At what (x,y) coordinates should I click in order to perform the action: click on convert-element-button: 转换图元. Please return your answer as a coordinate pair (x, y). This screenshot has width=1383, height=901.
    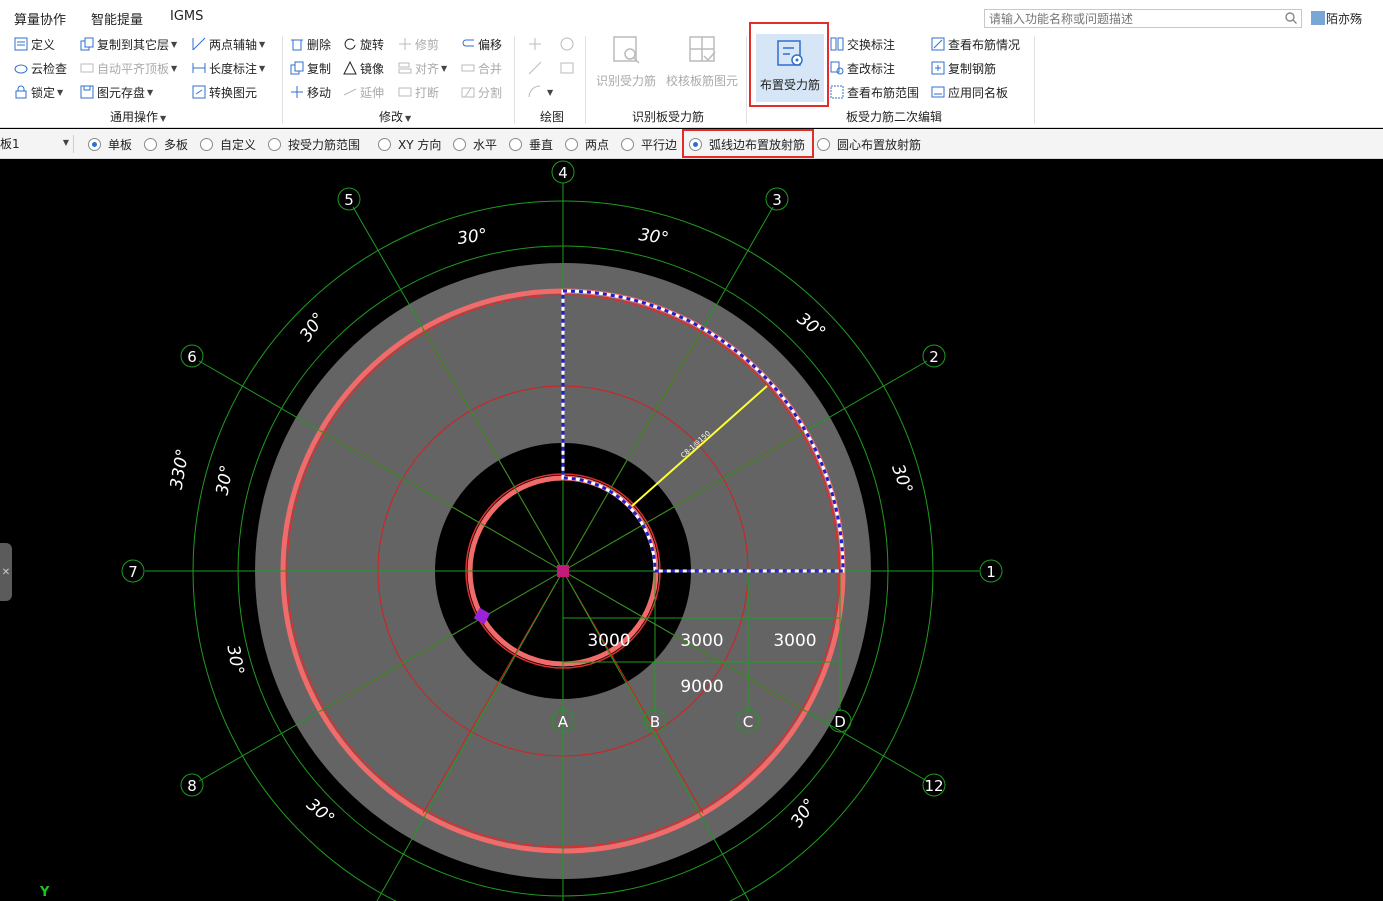
    Looking at the image, I should click on (224, 92).